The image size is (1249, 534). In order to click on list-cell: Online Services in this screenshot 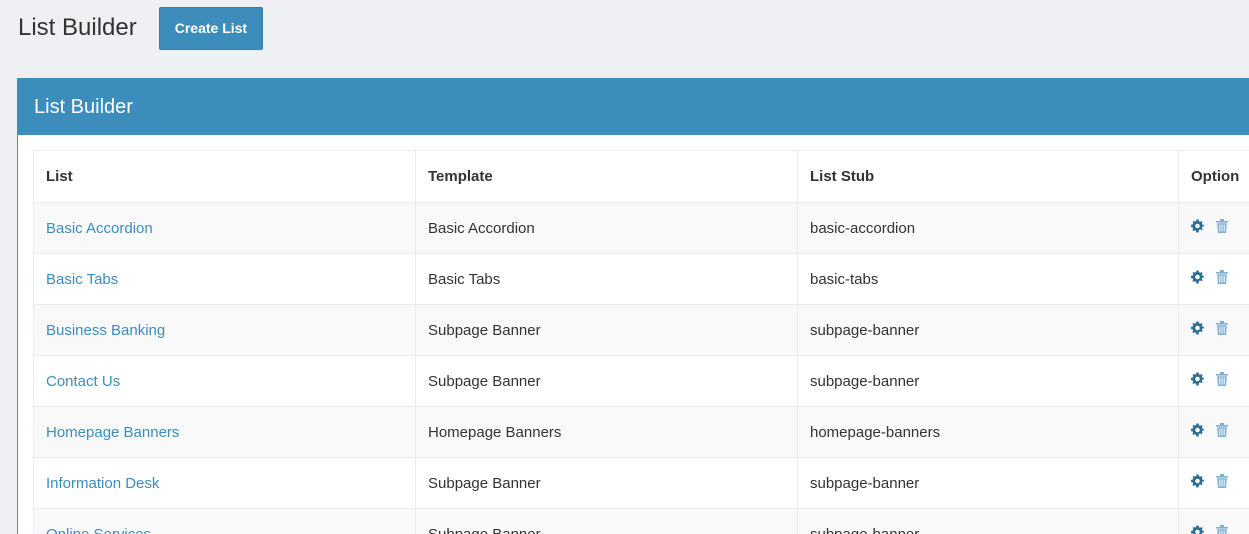, I will do `click(224, 521)`.